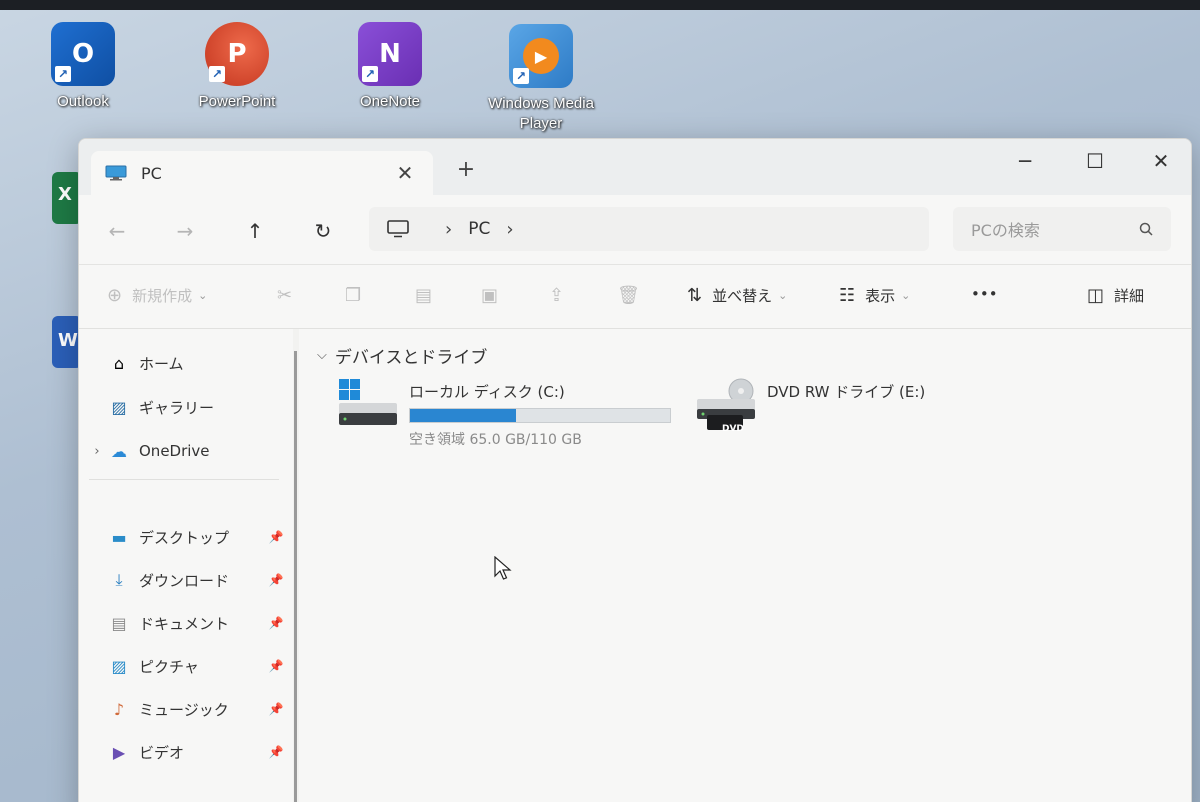 This screenshot has width=1200, height=802. Describe the element at coordinates (169, 666) in the screenshot. I see `sidebar-item-label: ピクチャ` at that location.